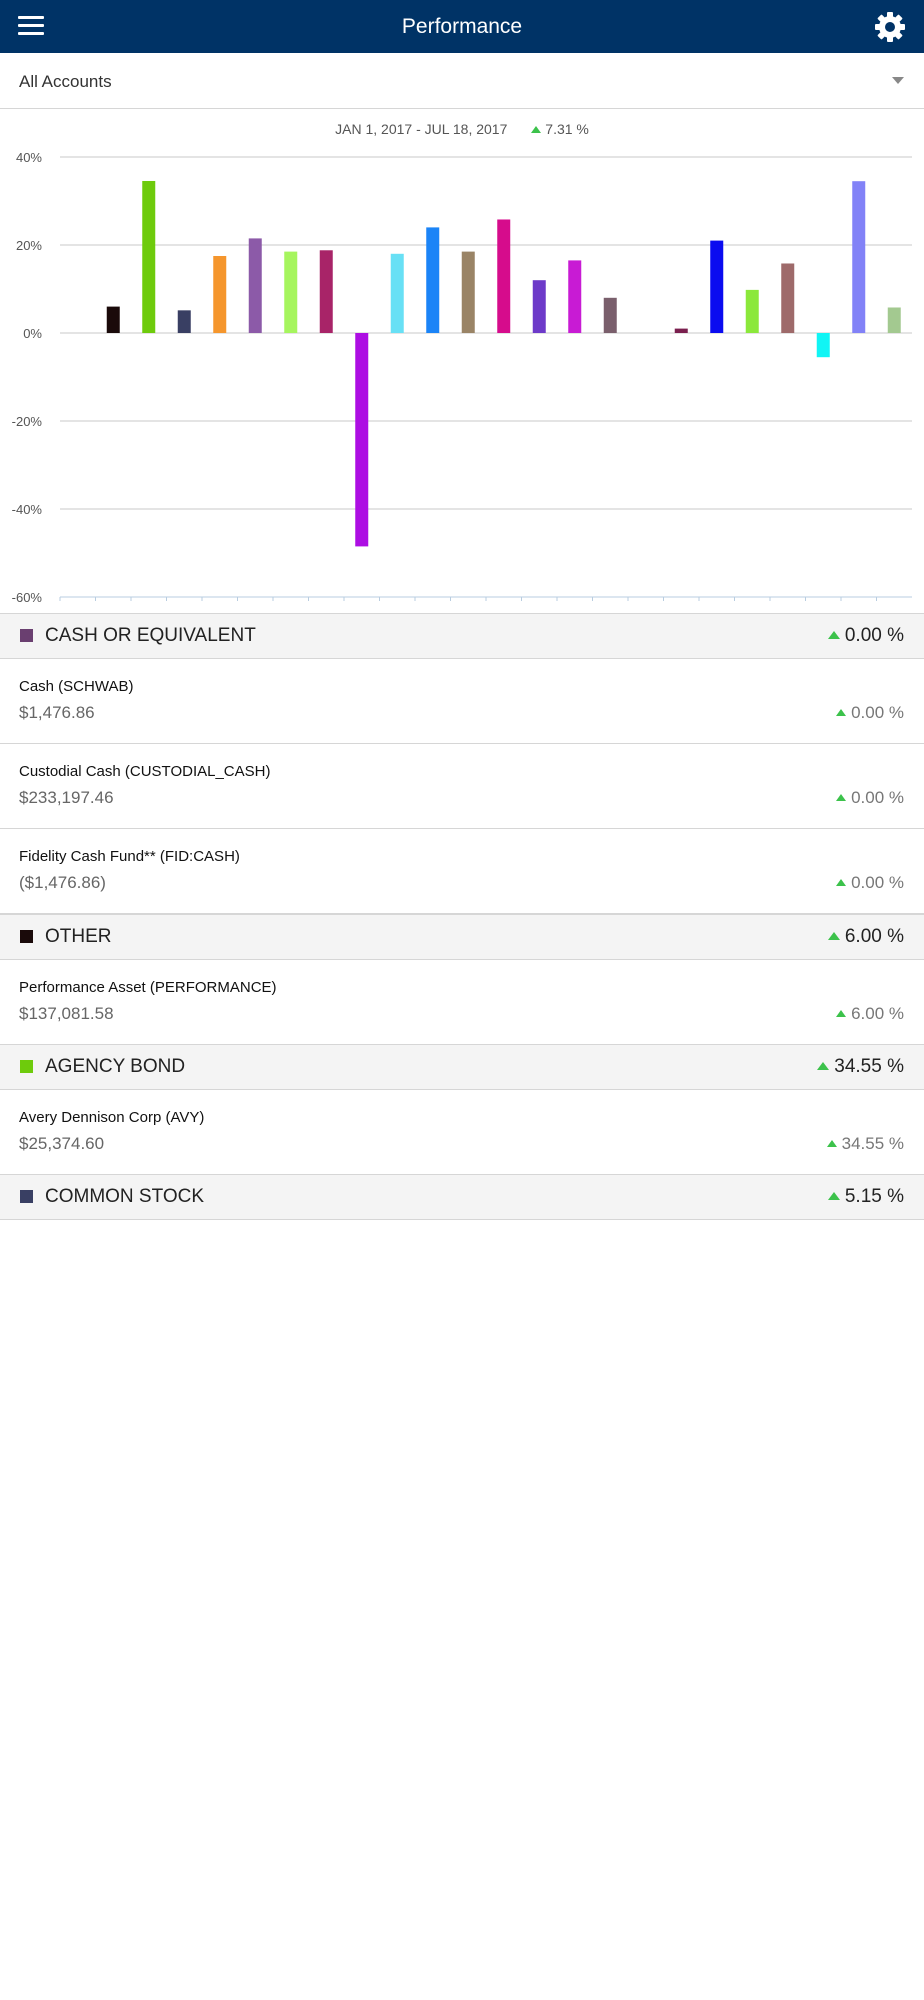 The width and height of the screenshot is (924, 2000). Describe the element at coordinates (865, 1197) in the screenshot. I see `section-return: 5.15 %` at that location.